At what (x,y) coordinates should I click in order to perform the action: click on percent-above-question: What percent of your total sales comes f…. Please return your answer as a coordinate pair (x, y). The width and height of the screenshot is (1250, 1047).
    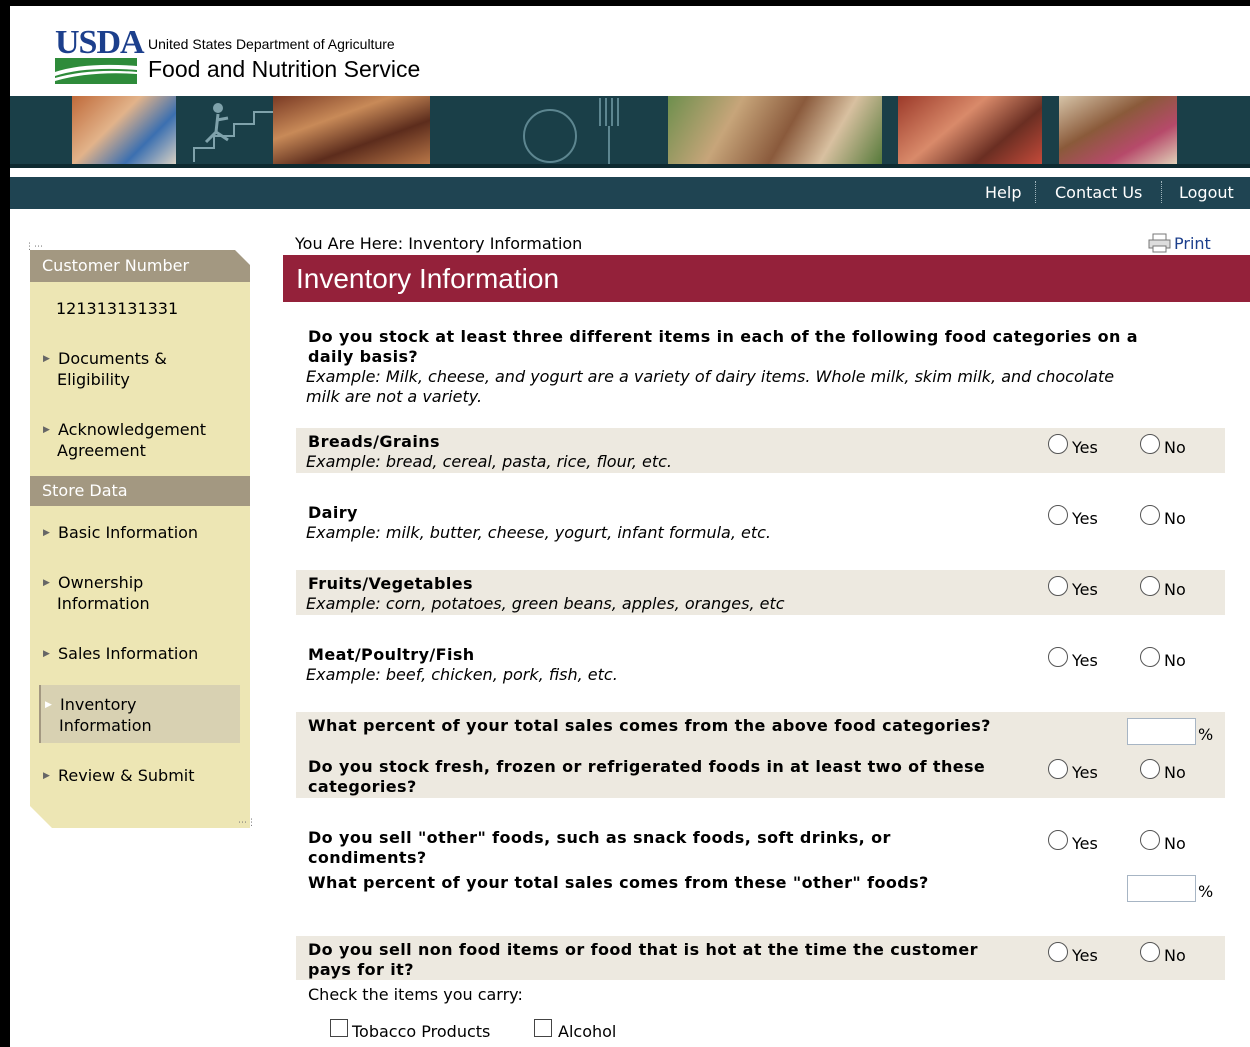
    Looking at the image, I should click on (649, 725).